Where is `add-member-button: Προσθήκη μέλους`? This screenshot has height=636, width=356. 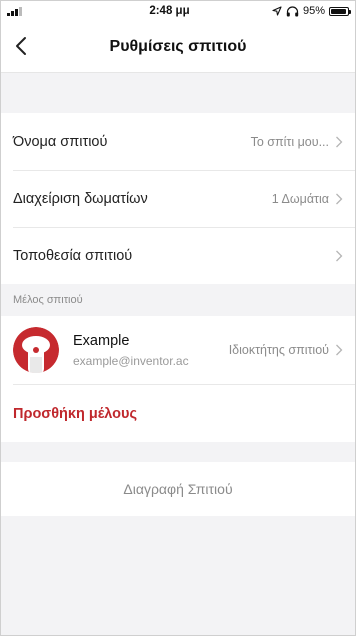 add-member-button: Προσθήκη μέλους is located at coordinates (178, 413).